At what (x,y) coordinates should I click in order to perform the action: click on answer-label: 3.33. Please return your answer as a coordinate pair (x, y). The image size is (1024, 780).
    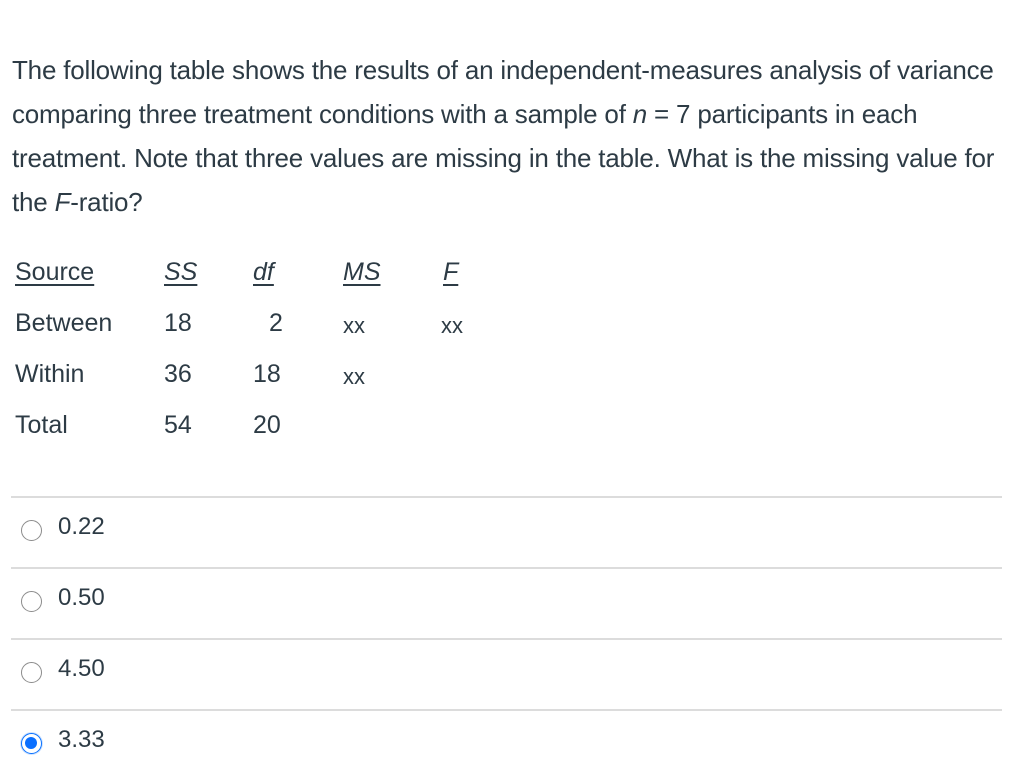
    Looking at the image, I should click on (81, 740).